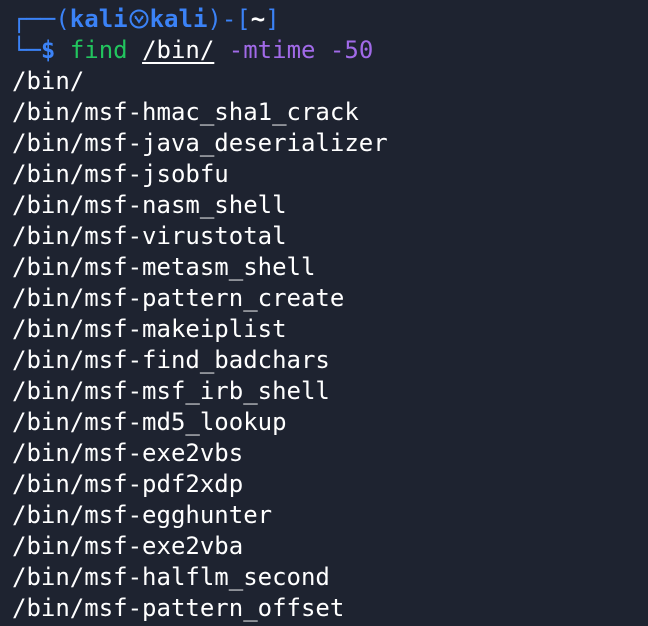  I want to click on output-line: /bin/msf-jsobfu, so click(120, 174).